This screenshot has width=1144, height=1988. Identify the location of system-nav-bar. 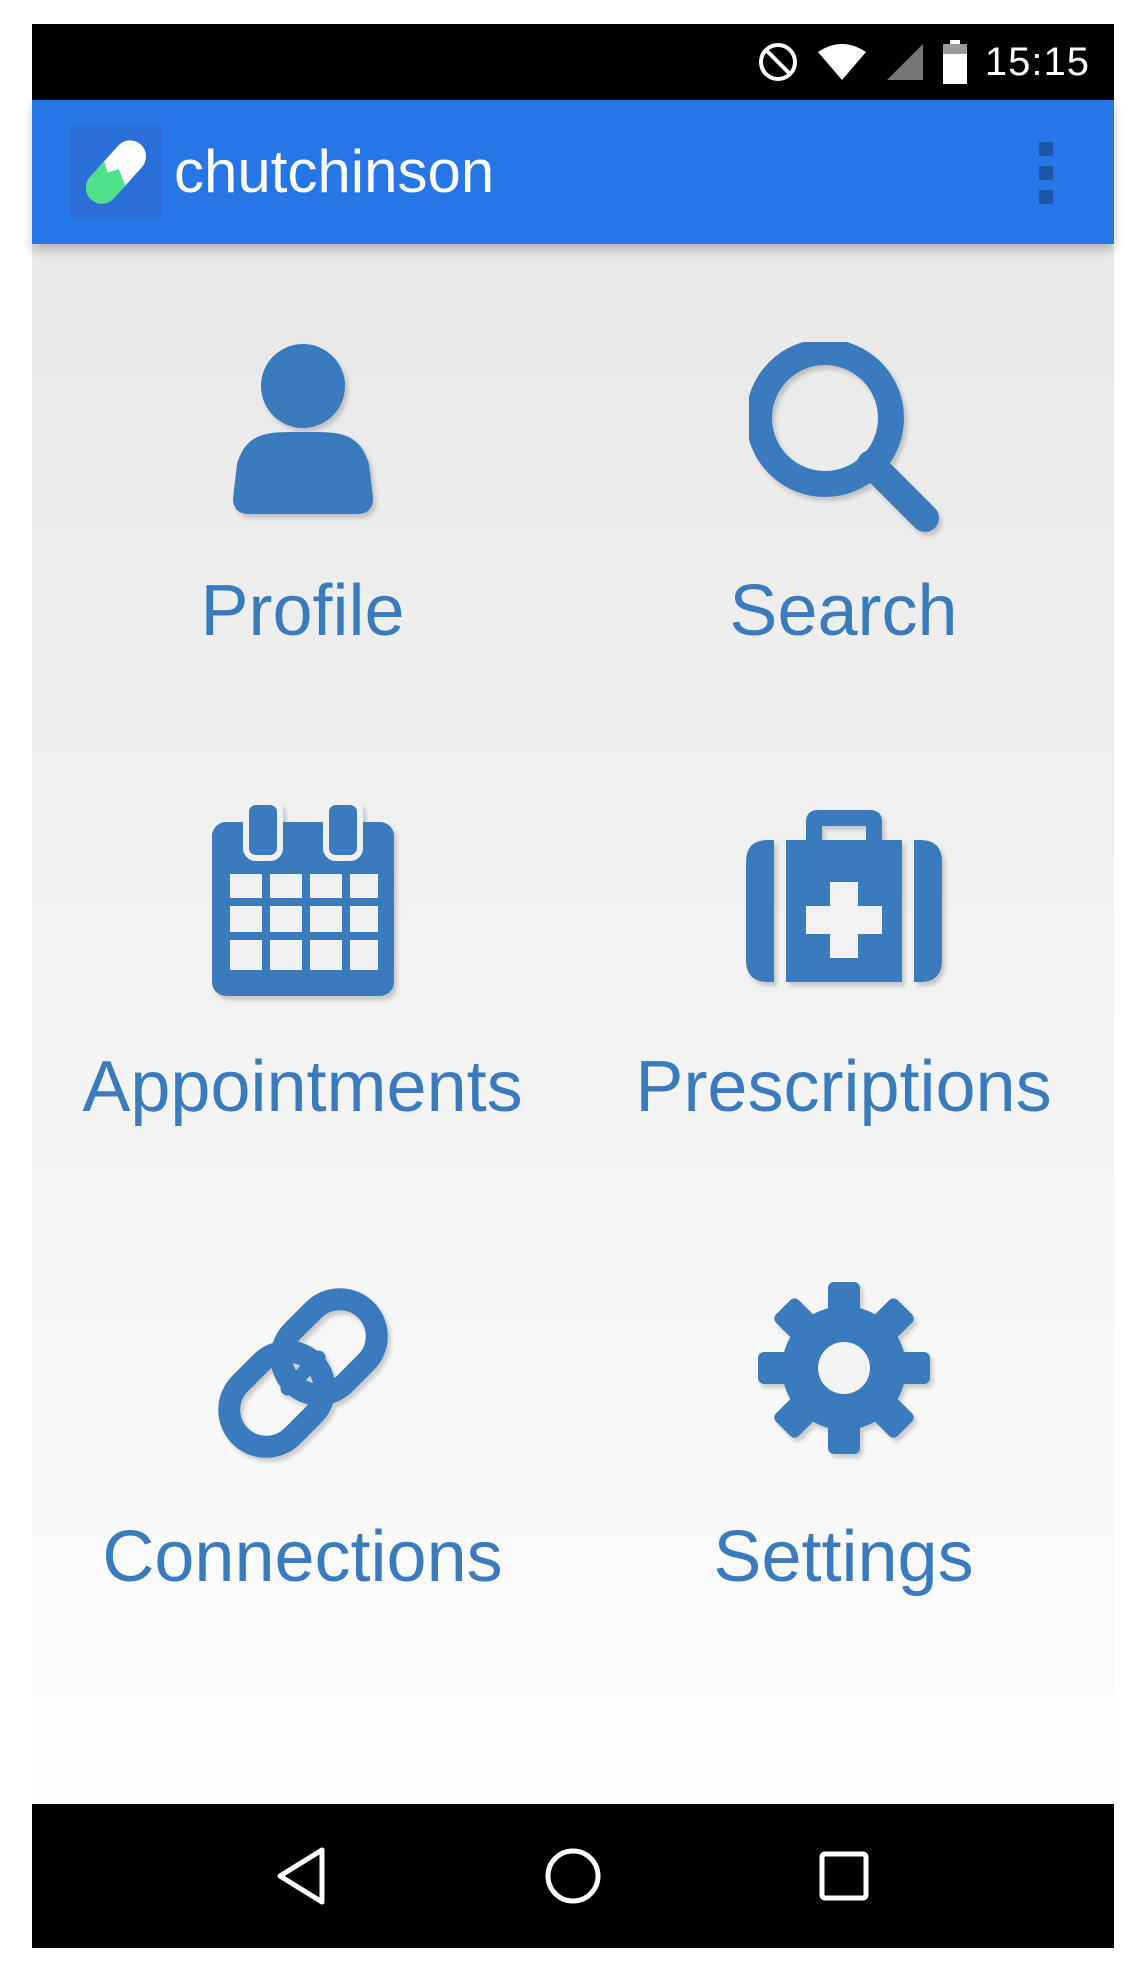
(573, 1876).